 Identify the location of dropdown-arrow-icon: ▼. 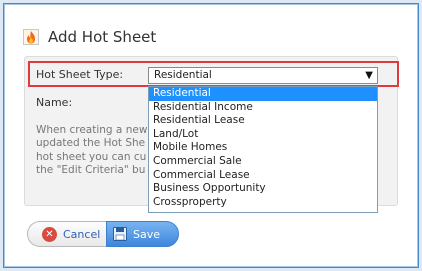
(369, 75).